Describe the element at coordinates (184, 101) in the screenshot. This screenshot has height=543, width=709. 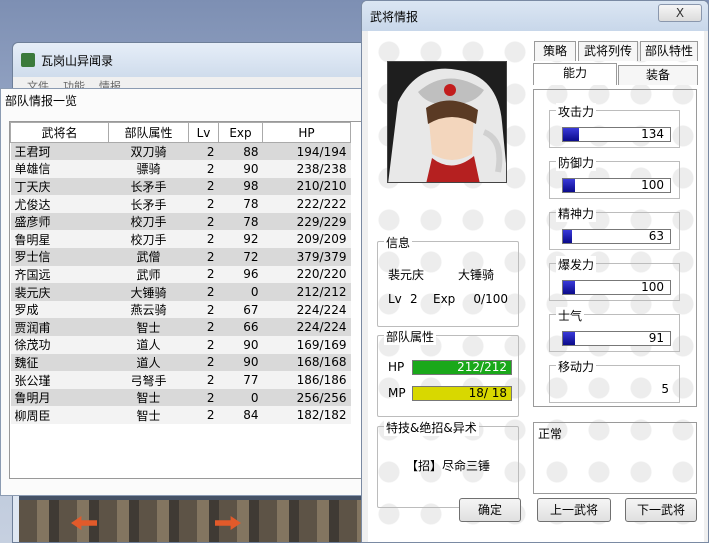
I see `unit-list-title: 部队情报一览` at that location.